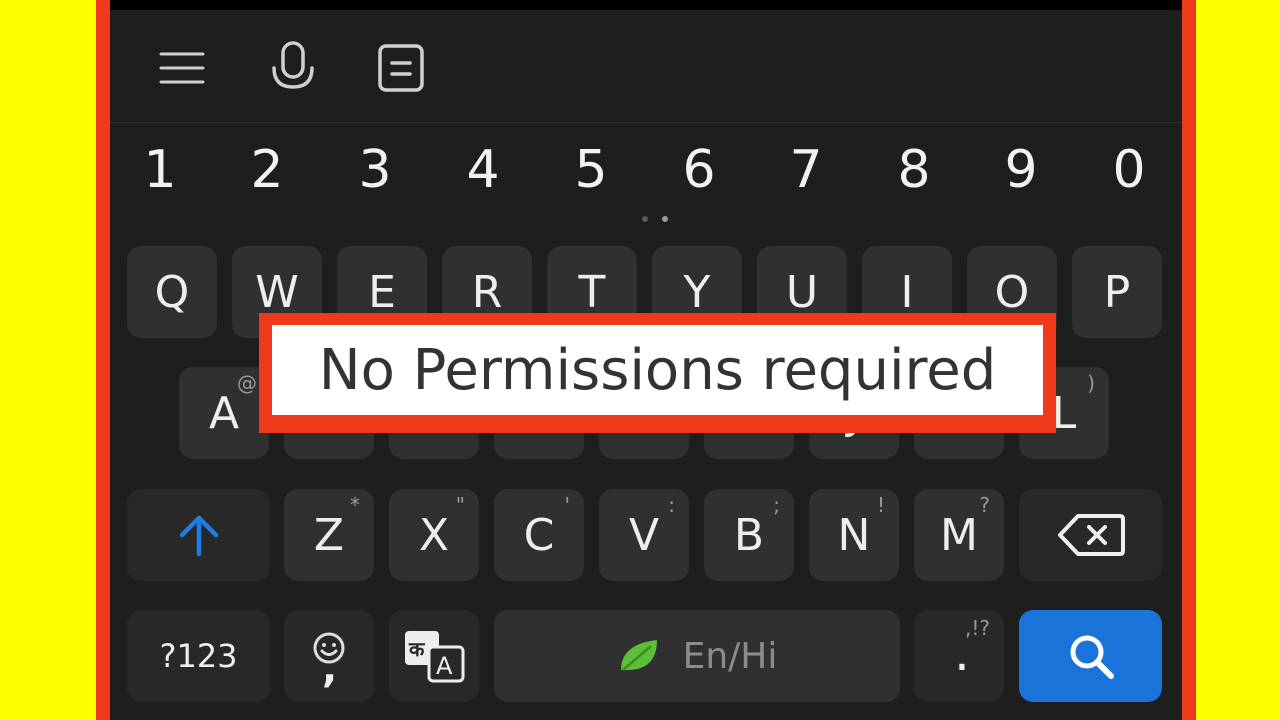 The height and width of the screenshot is (720, 1280). I want to click on number-key-2: 2, so click(267, 170).